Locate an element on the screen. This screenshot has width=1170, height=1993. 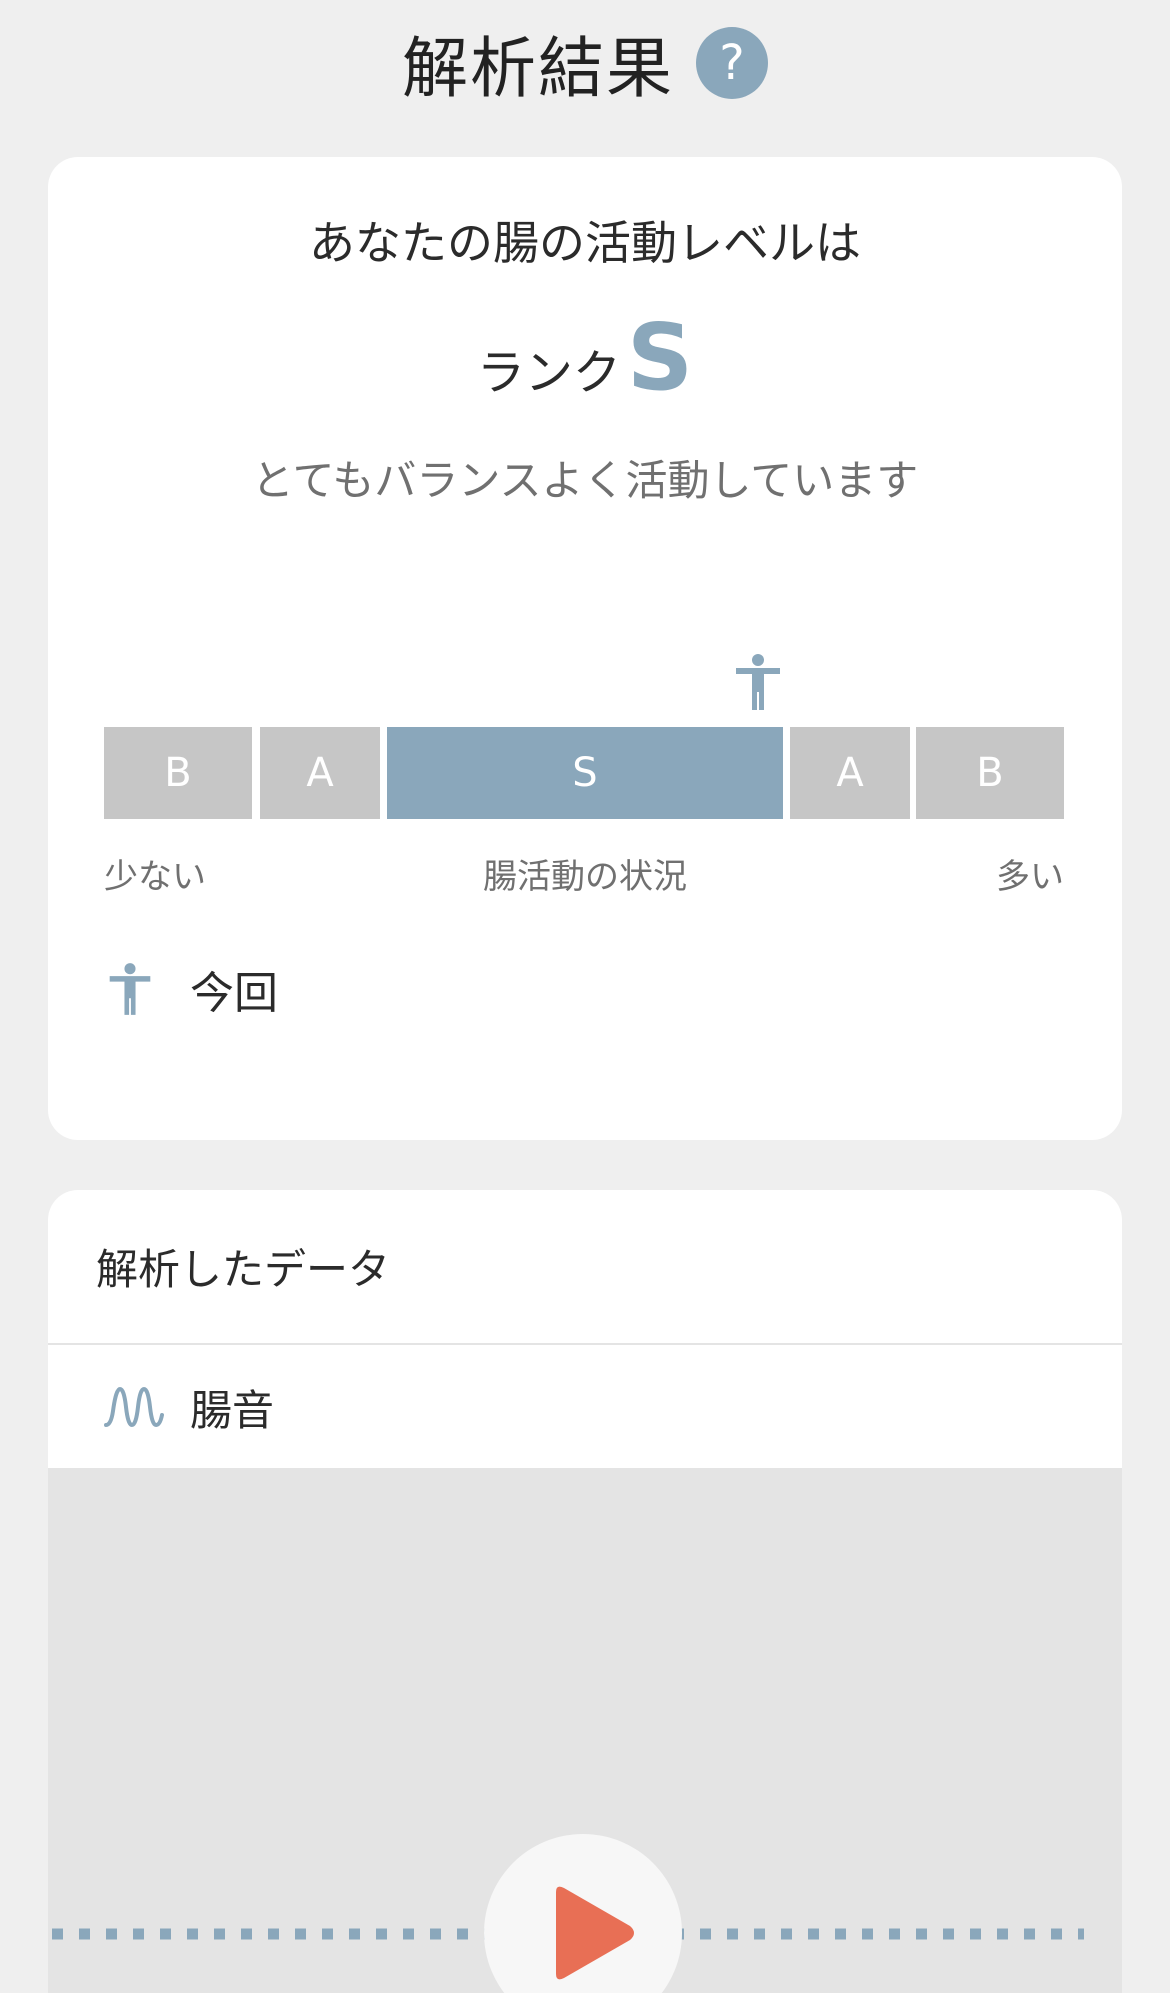
question-icon: ? is located at coordinates (732, 62).